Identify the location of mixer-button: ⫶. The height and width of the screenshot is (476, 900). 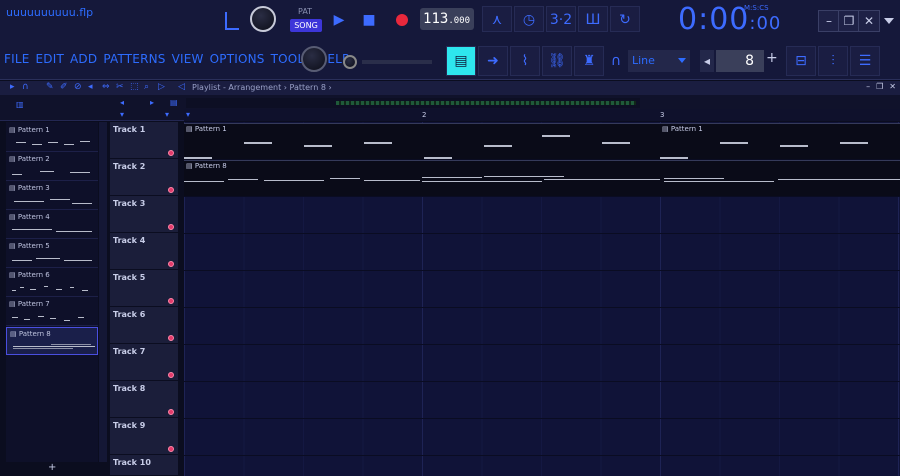
(833, 61).